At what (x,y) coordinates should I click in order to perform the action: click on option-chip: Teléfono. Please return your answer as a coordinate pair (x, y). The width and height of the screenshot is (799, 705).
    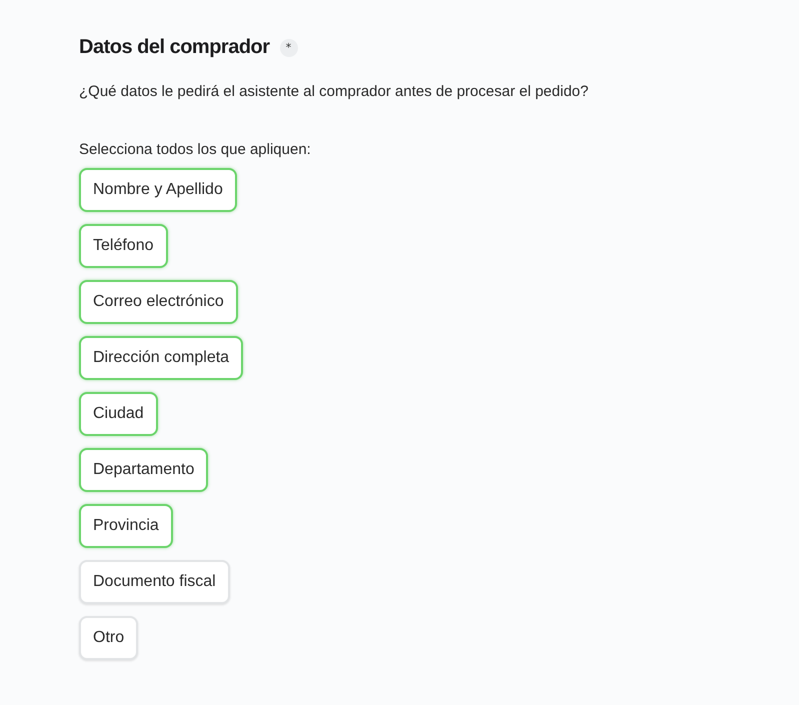
    Looking at the image, I should click on (123, 246).